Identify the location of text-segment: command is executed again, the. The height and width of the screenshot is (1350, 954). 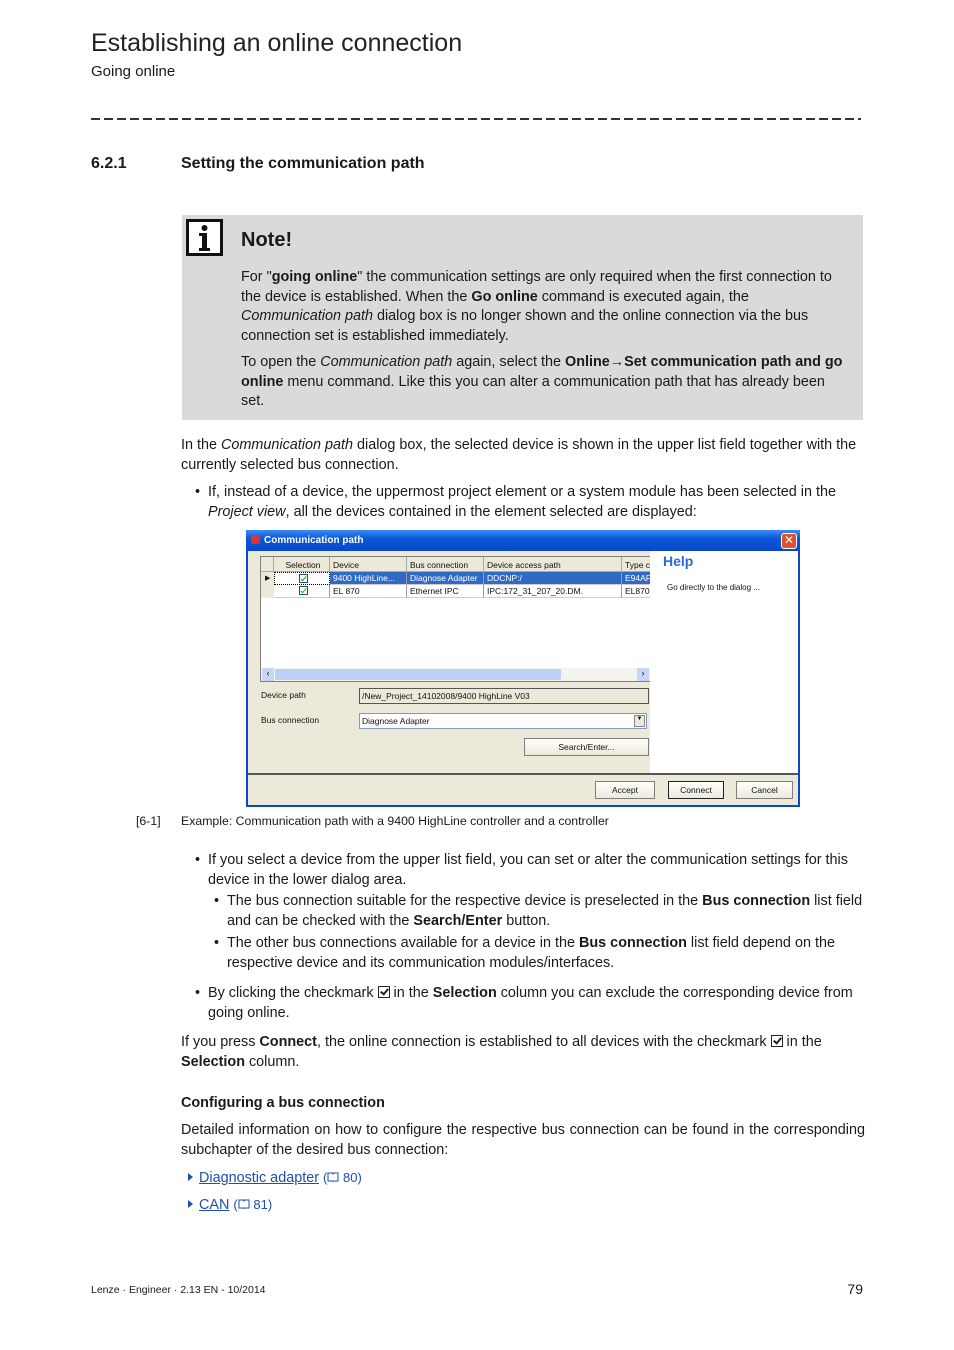
(643, 296).